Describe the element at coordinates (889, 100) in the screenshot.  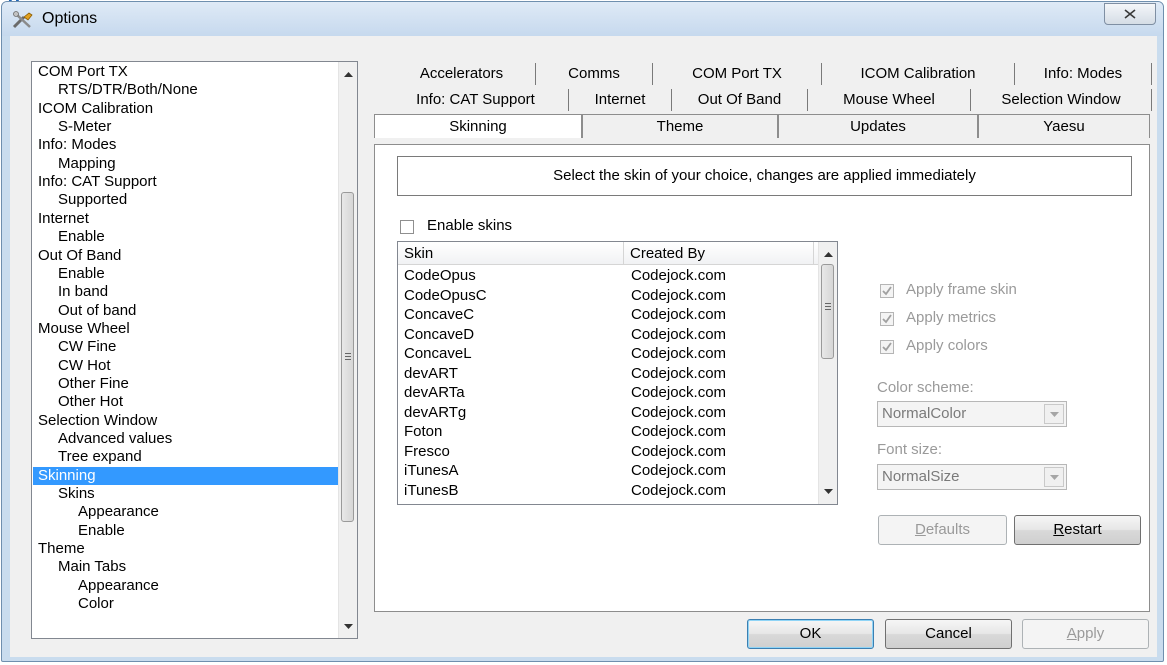
I see `tab-mouse-wheel: Mouse Wheel` at that location.